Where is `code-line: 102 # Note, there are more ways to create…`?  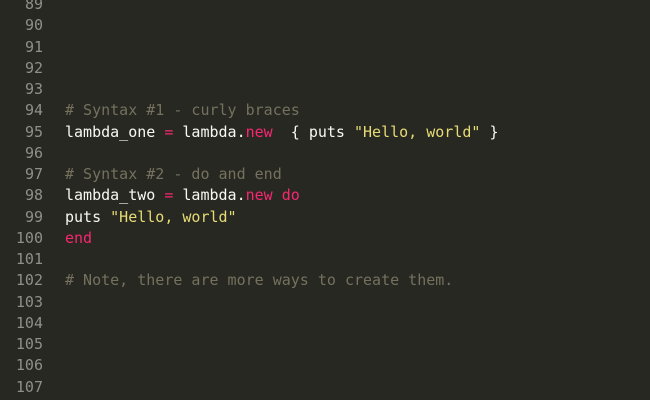
code-line: 102 # Note, there are more ways to create… is located at coordinates (325, 280).